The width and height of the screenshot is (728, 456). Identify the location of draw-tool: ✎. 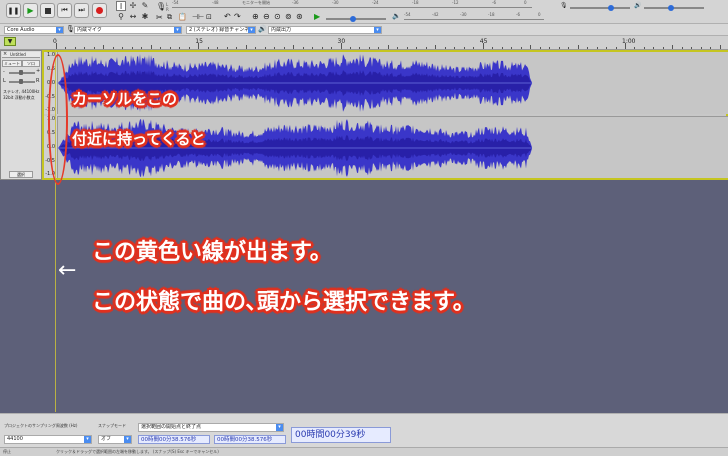
(145, 6).